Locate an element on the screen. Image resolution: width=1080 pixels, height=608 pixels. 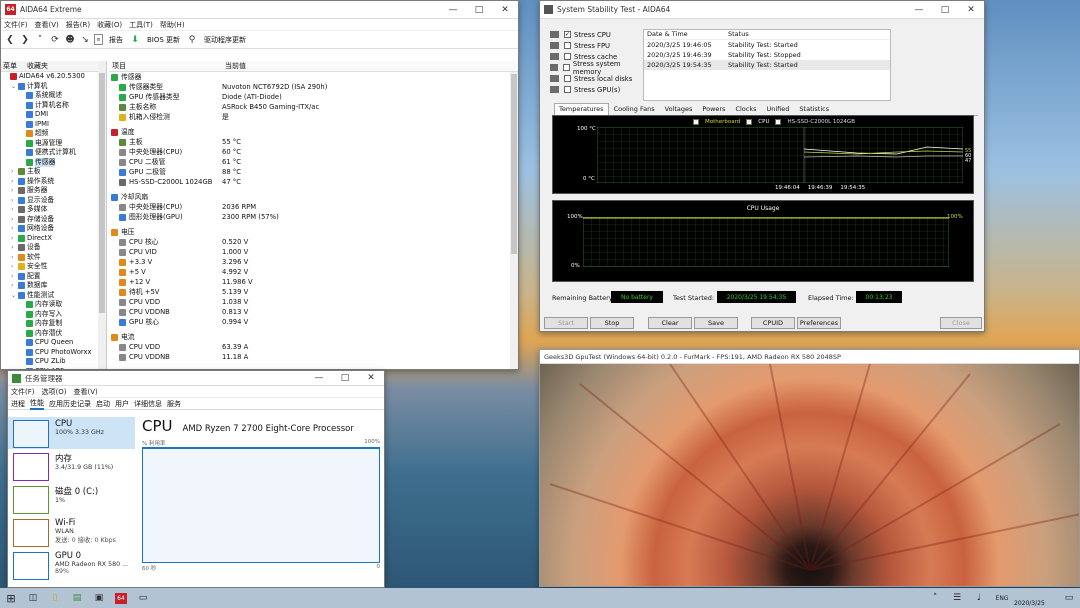
sensor-row: CPU VID 1.000 V is located at coordinates (313, 252).